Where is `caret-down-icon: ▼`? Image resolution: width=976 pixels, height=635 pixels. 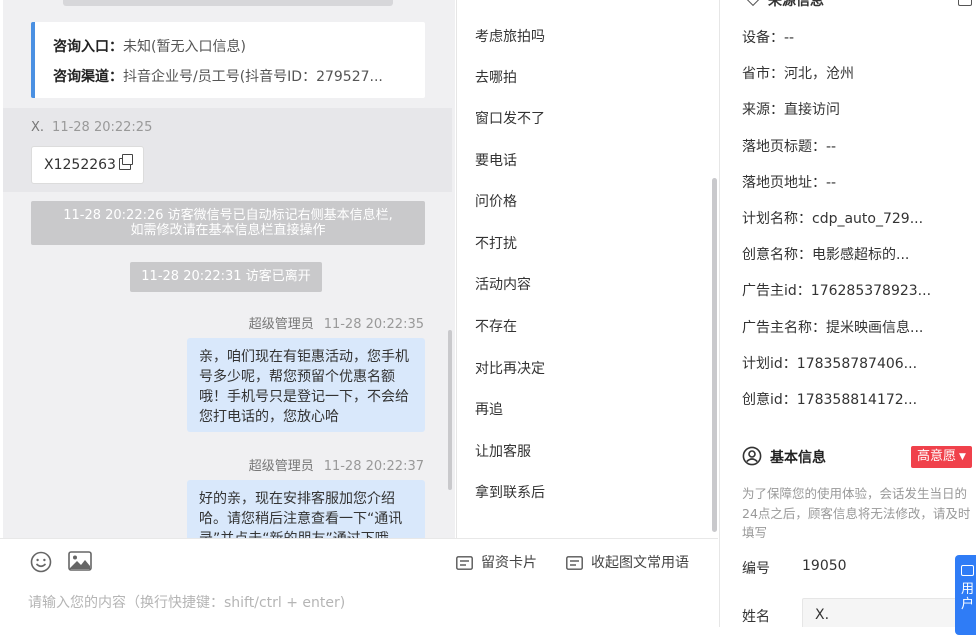 caret-down-icon: ▼ is located at coordinates (962, 457).